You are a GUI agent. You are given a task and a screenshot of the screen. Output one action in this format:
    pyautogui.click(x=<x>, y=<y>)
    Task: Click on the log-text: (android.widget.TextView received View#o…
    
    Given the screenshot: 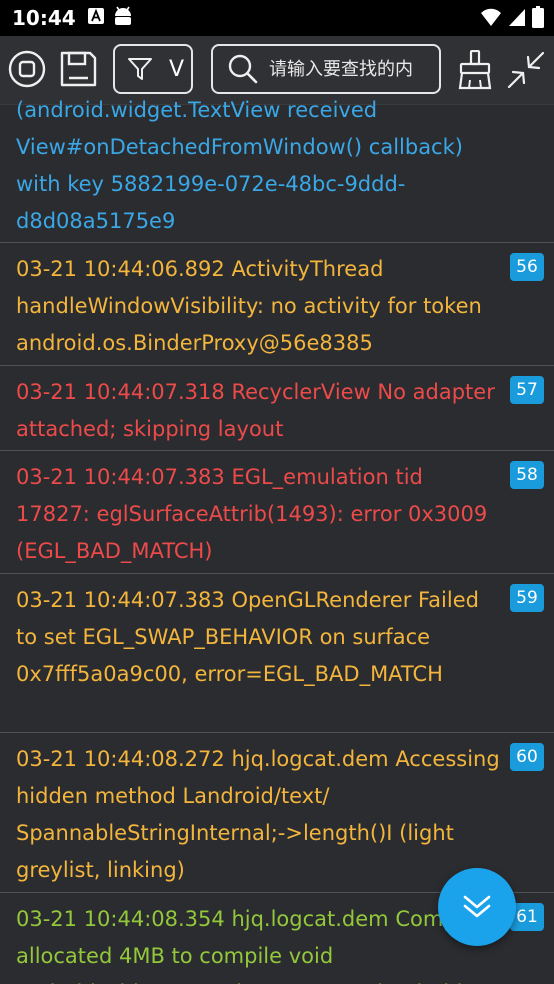 What is the action you would take?
    pyautogui.click(x=239, y=165)
    